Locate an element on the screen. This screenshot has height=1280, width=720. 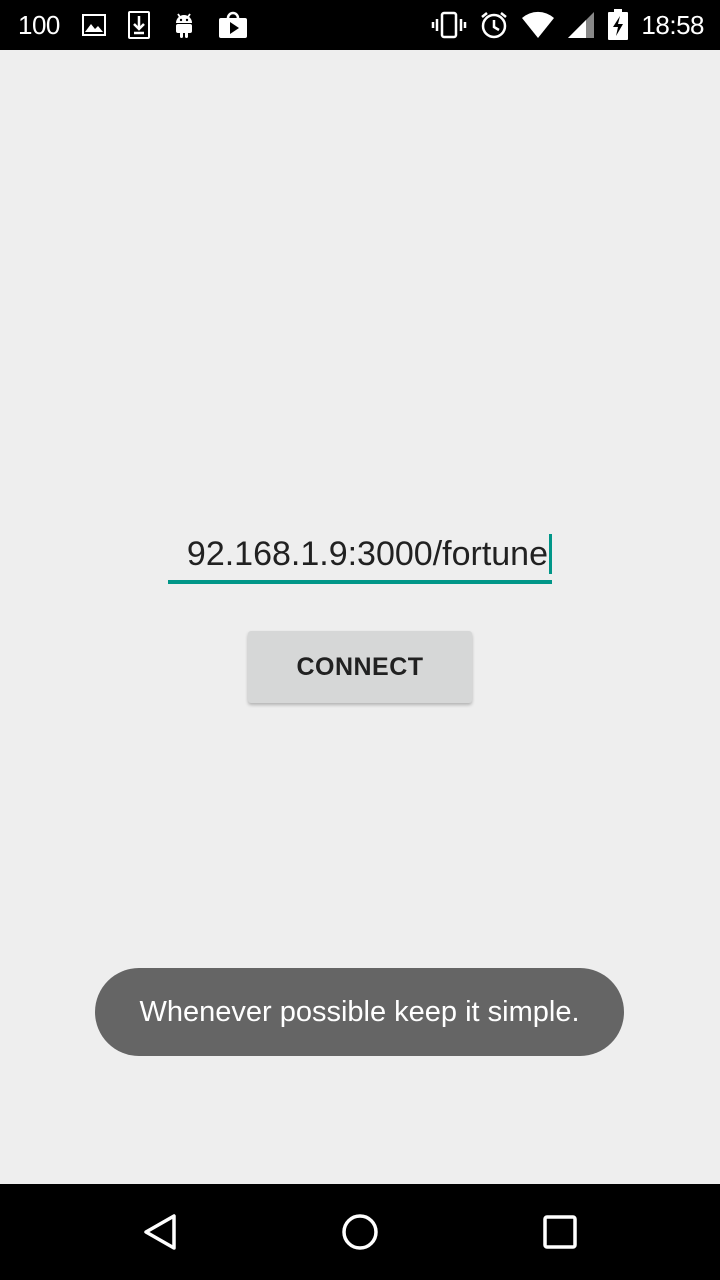
toast-message: Whenever possible keep it simple. is located at coordinates (359, 1012).